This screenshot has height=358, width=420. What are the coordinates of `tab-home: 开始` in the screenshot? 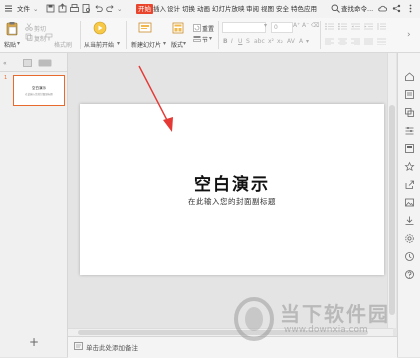 It's located at (144, 9).